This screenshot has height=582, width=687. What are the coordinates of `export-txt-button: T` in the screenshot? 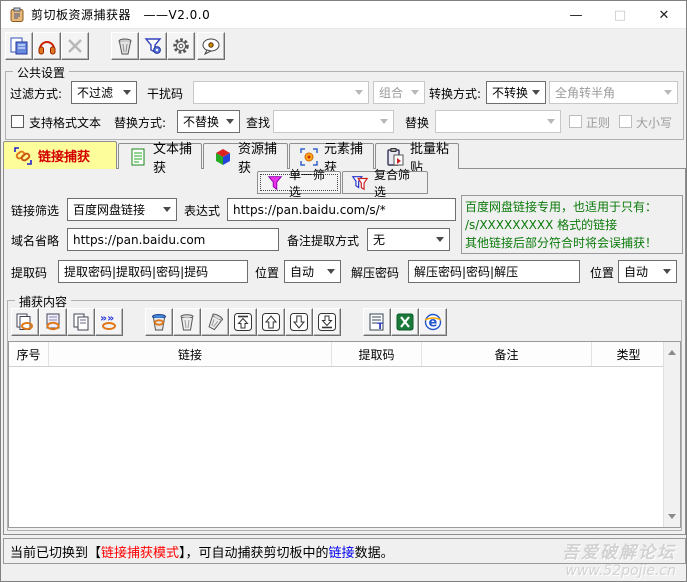 It's located at (377, 322).